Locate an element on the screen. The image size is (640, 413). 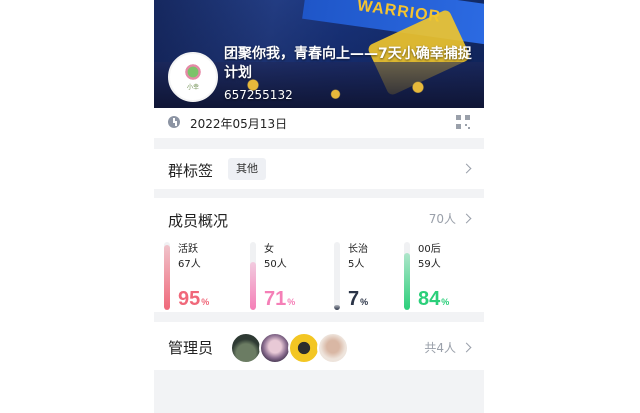
stat-percent: 7% is located at coordinates (358, 299).